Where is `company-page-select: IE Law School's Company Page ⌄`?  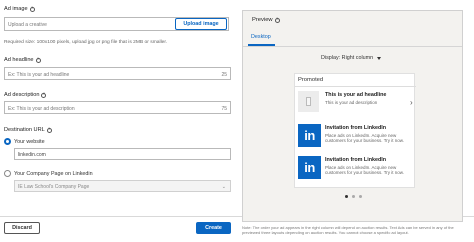 company-page-select: IE Law School's Company Page ⌄ is located at coordinates (122, 186).